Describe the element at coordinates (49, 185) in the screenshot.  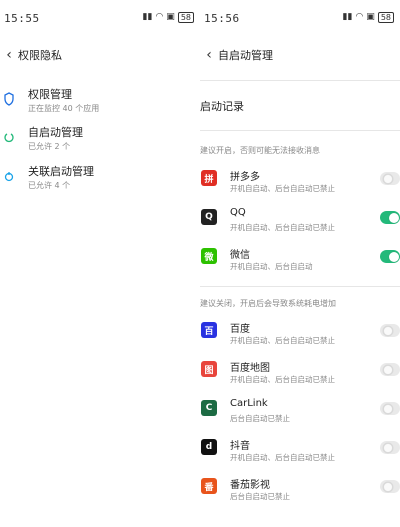
I see `menu-item-subtitle: 已允许 4 个` at that location.